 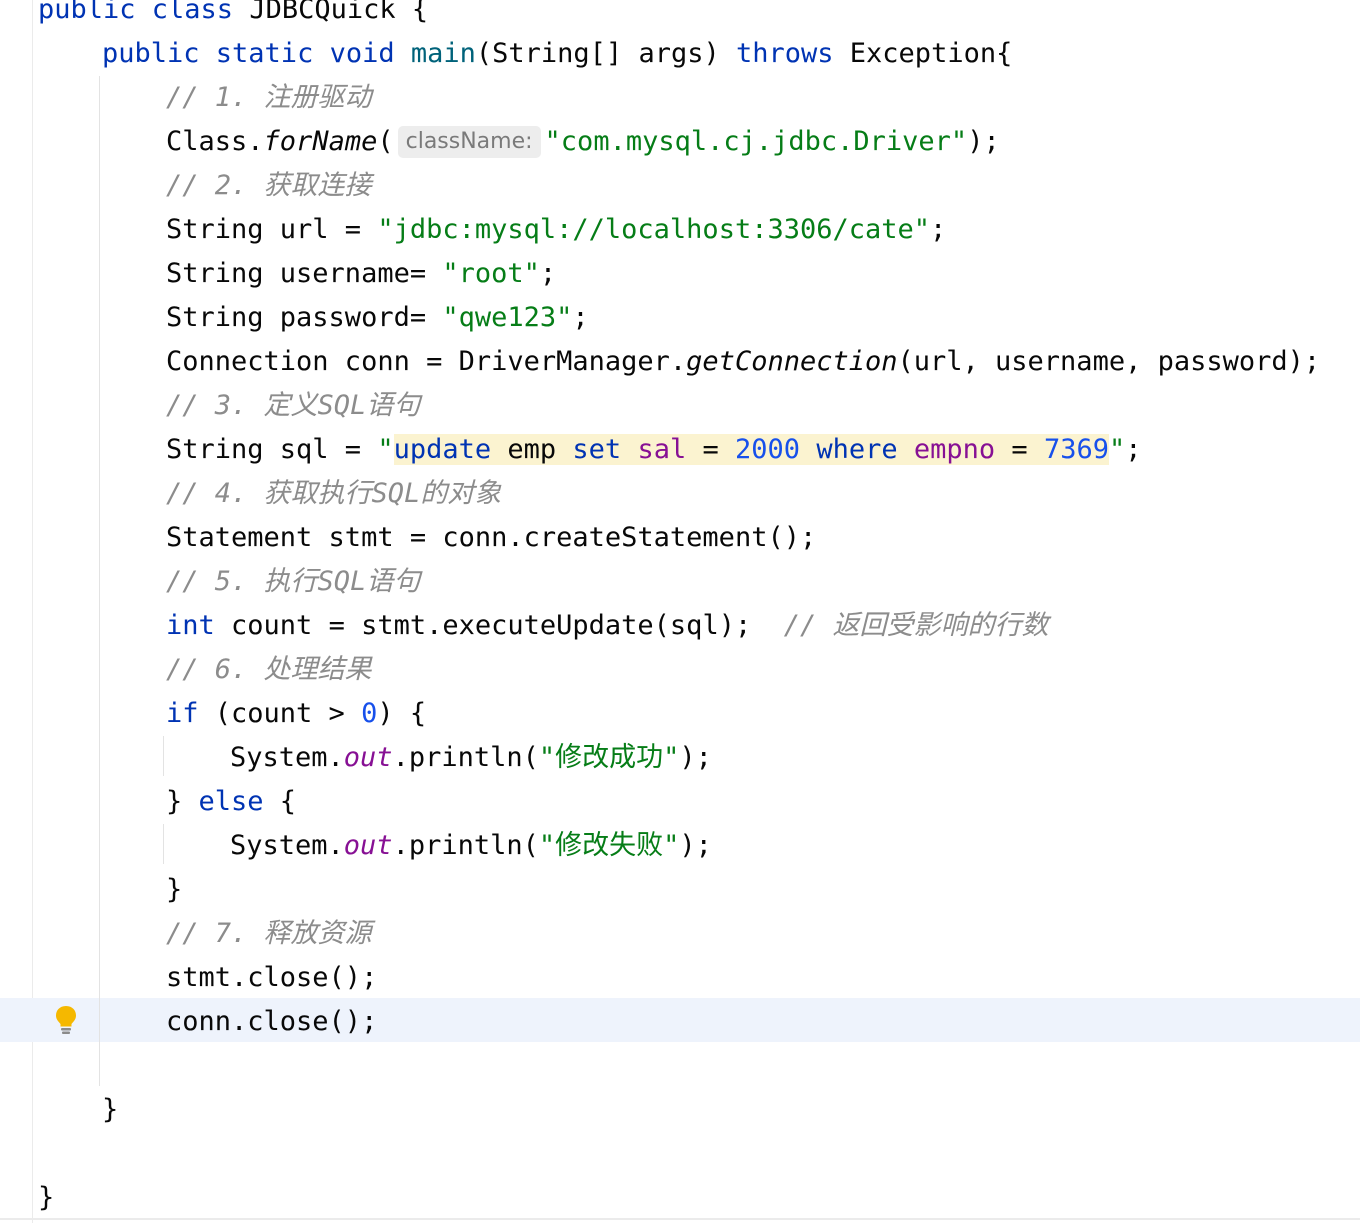 What do you see at coordinates (271, 1022) in the screenshot?
I see `code-line-current: conn.close();` at bounding box center [271, 1022].